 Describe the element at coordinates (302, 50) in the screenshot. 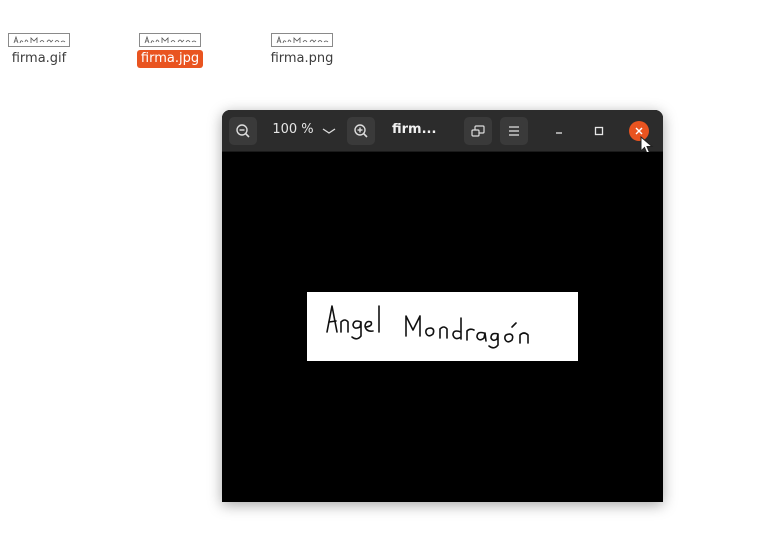

I see `file-firma-png: firma.png` at that location.